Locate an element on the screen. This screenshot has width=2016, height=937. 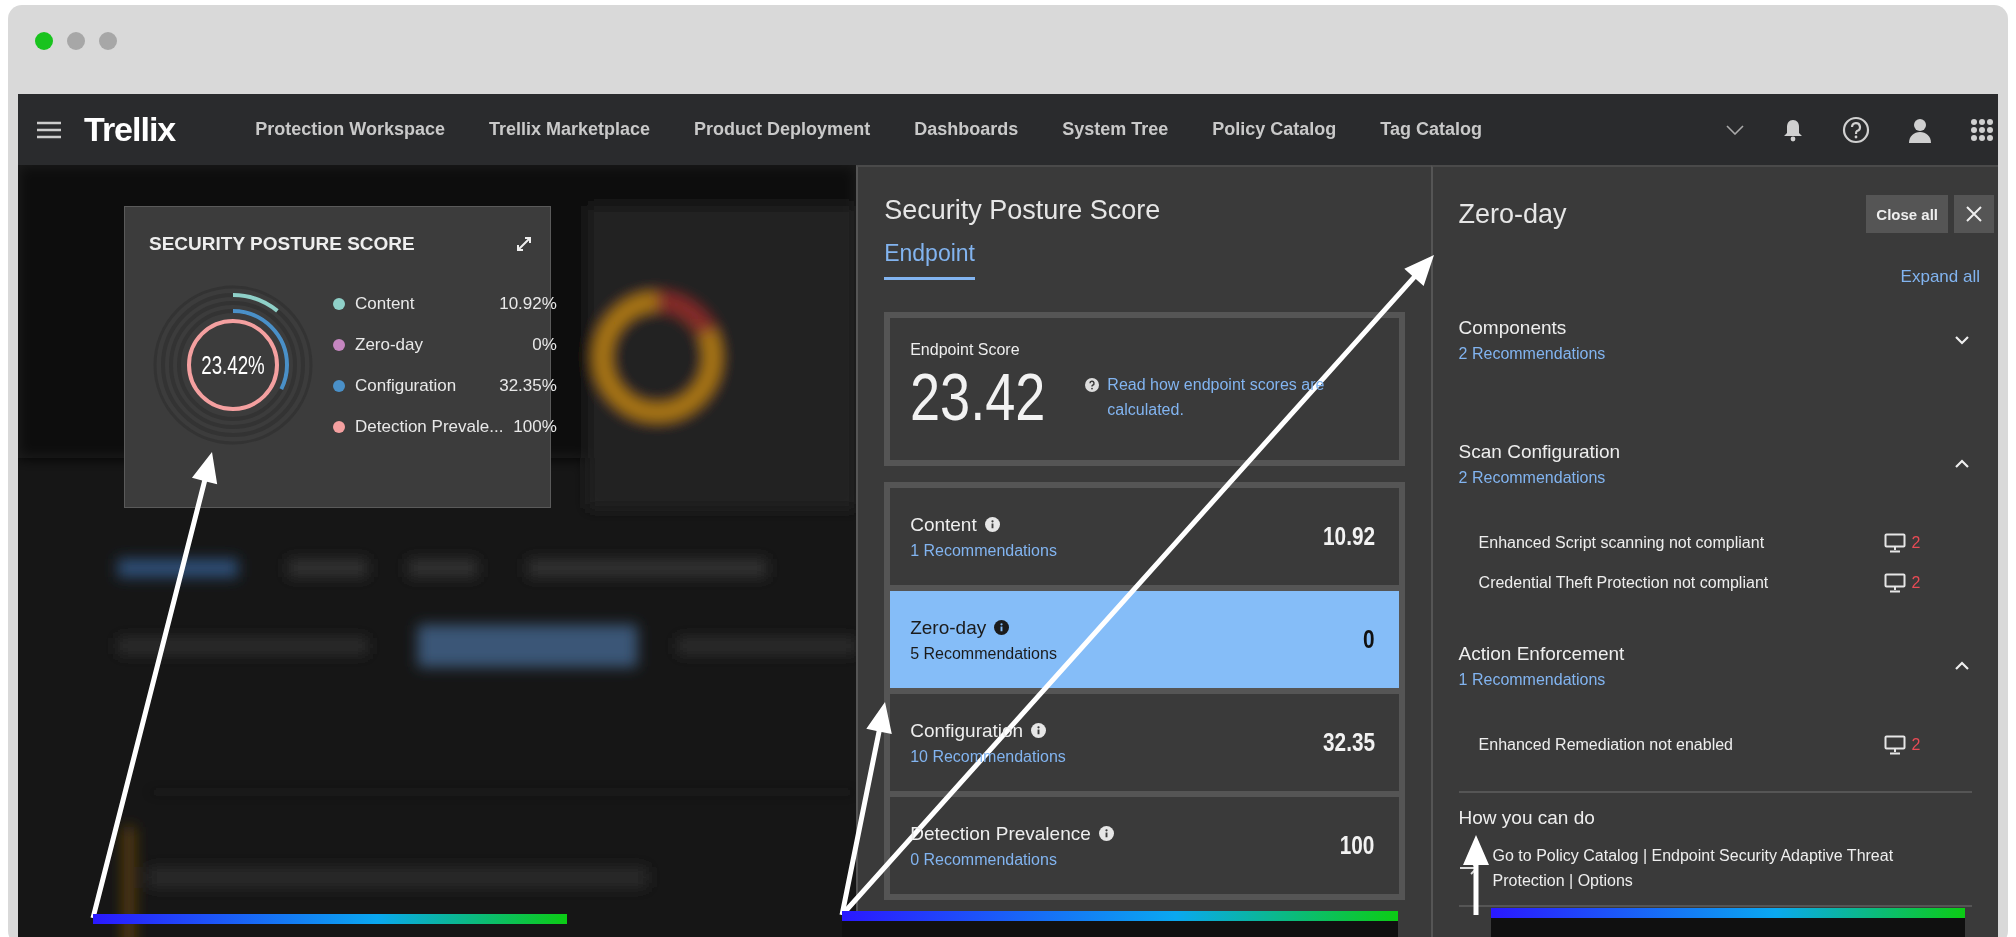
close-all-button: Close all is located at coordinates (1907, 214).